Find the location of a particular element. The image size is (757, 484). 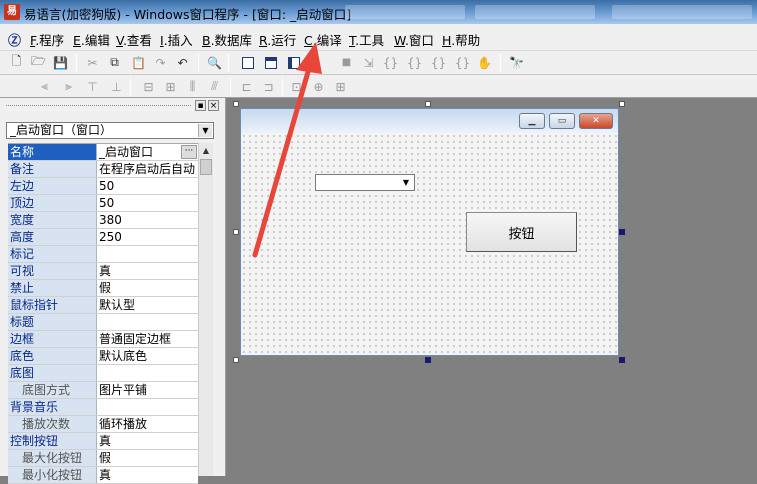

menu-window: W.窗口 is located at coordinates (414, 39).